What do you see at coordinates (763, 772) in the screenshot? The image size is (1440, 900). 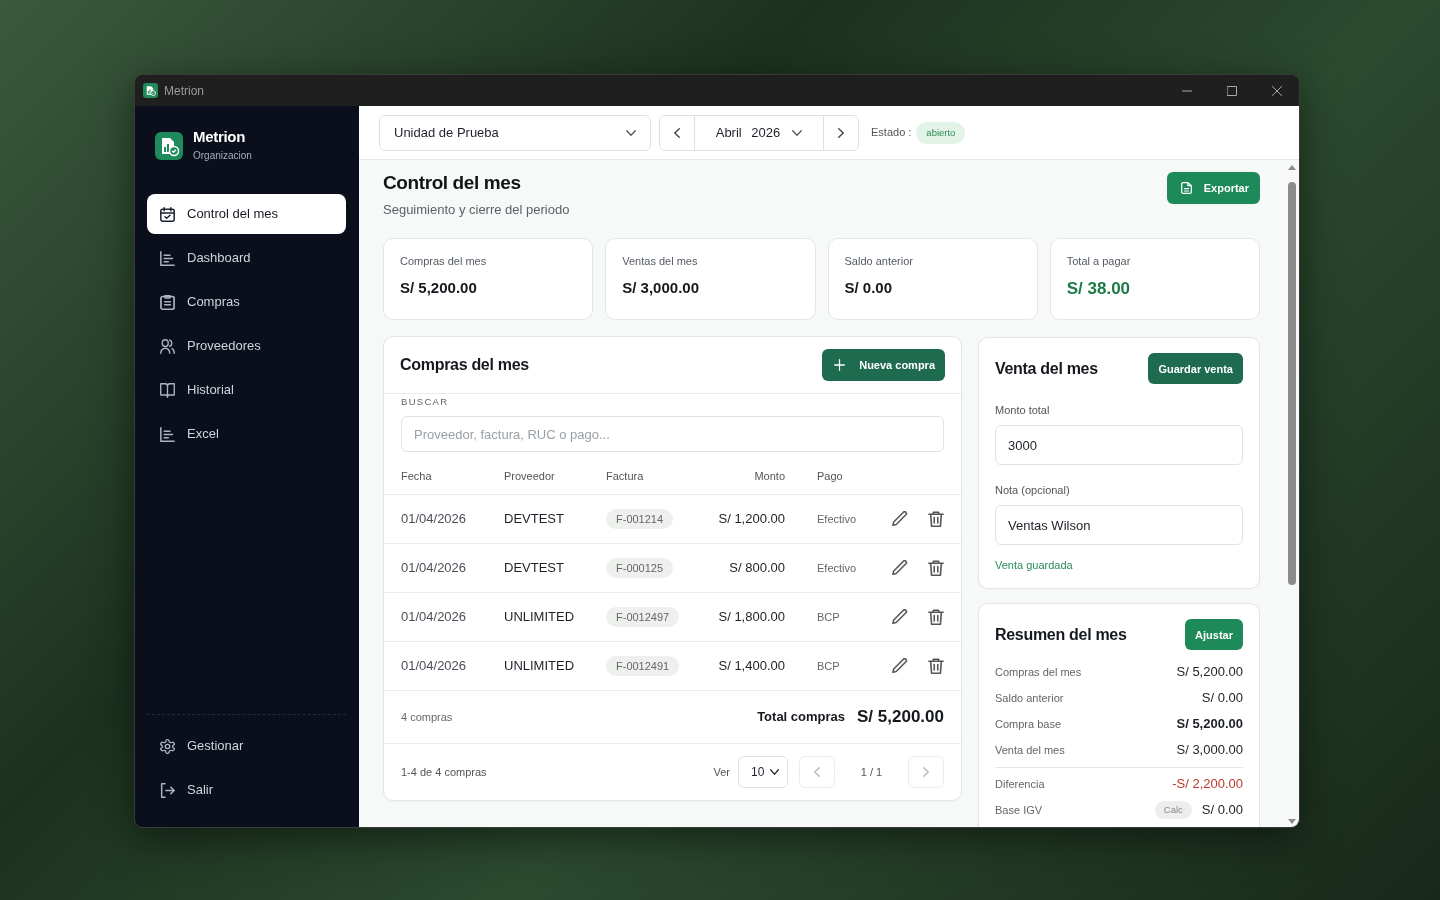 I see `per-page-select: 10` at bounding box center [763, 772].